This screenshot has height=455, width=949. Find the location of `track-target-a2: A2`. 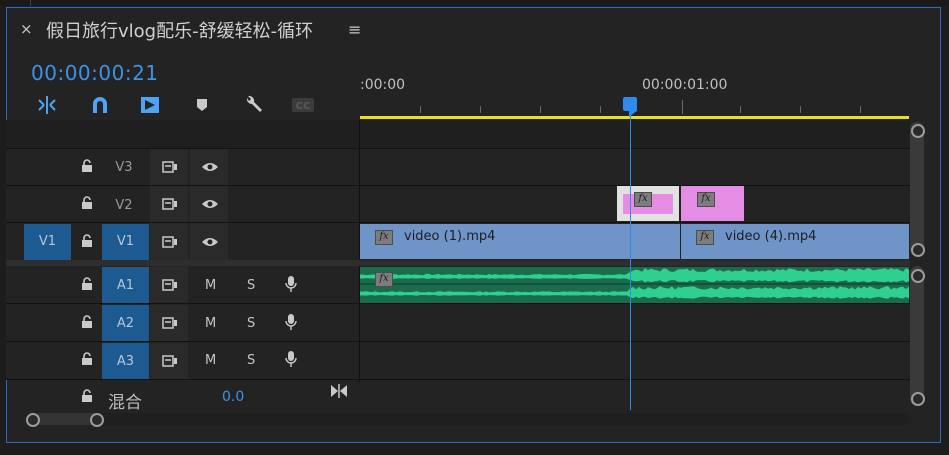

track-target-a2: A2 is located at coordinates (125, 323).